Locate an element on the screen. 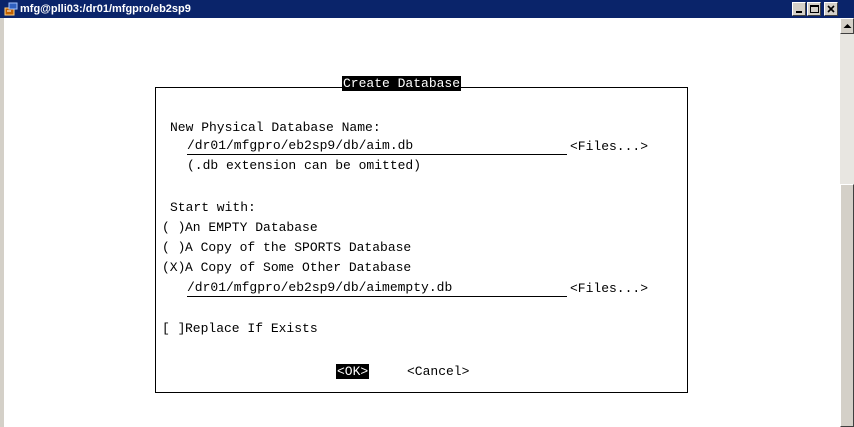 This screenshot has height=427, width=854. dialog-title: Create Database is located at coordinates (402, 83).